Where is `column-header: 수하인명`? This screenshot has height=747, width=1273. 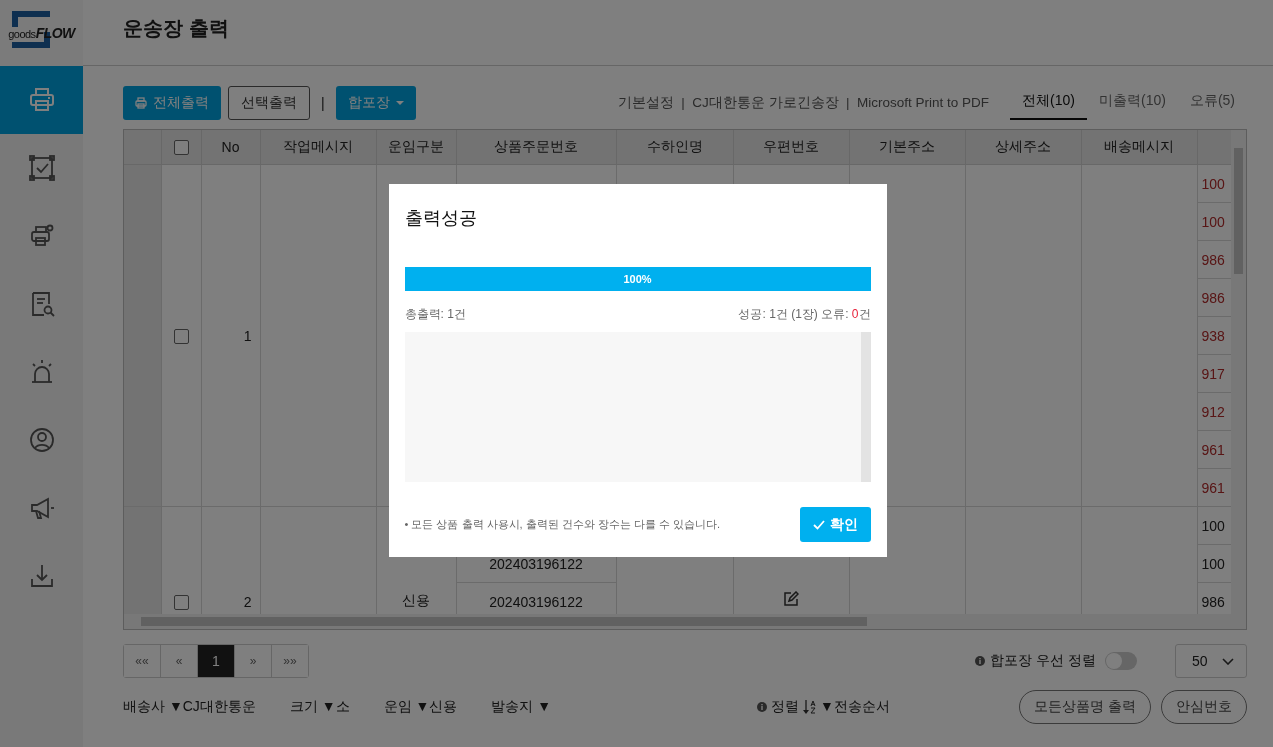 column-header: 수하인명 is located at coordinates (674, 147).